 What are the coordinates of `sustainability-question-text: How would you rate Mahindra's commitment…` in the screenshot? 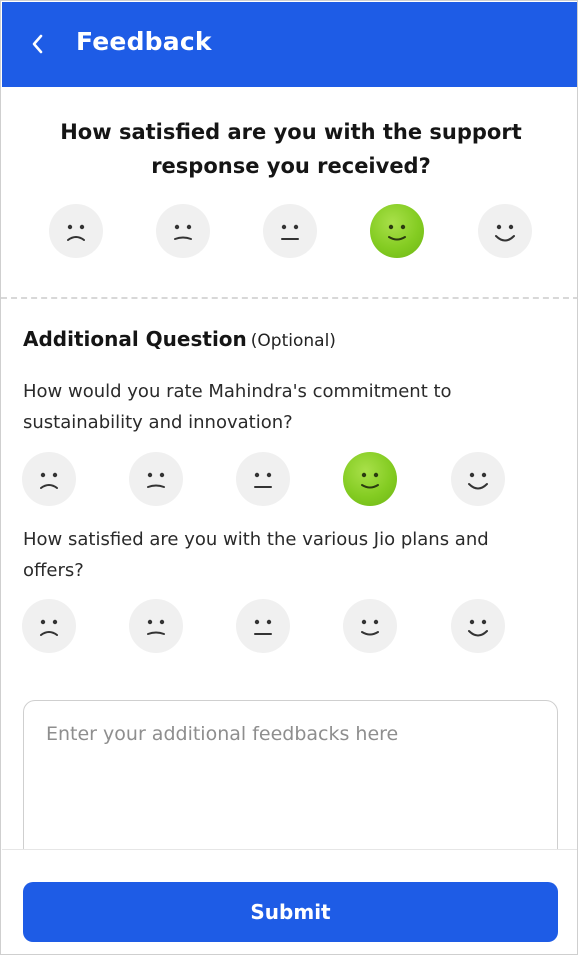 It's located at (237, 407).